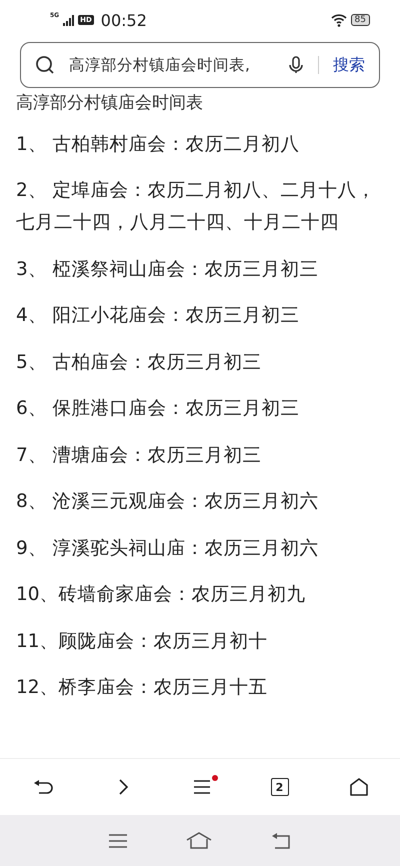 This screenshot has height=866, width=400. I want to click on search-icon, so click(45, 65).